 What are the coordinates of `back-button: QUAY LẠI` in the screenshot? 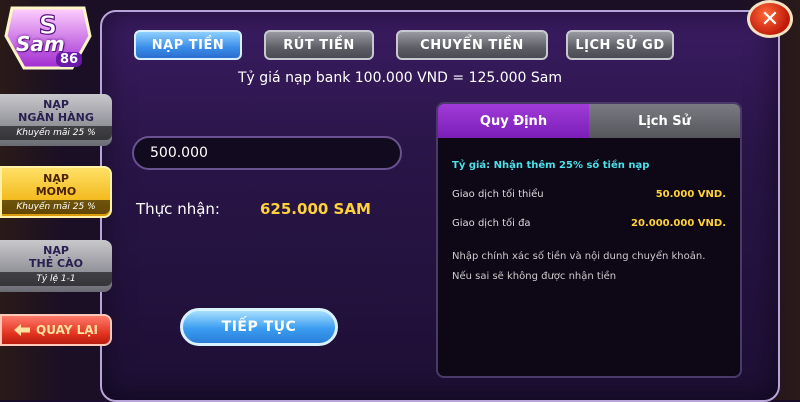 It's located at (56, 330).